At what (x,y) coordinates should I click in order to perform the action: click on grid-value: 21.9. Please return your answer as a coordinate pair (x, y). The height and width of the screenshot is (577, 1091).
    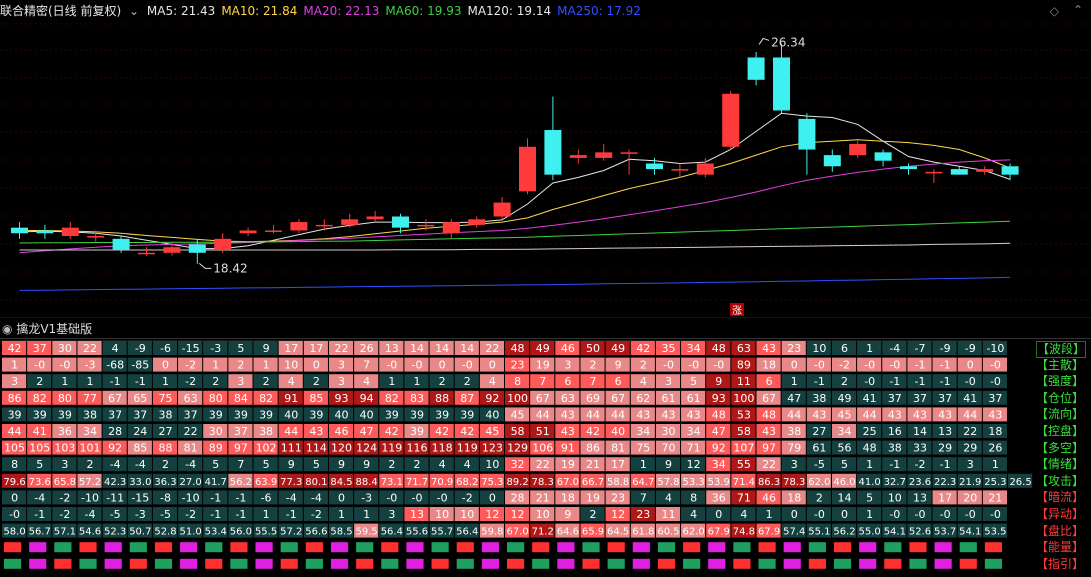
    Looking at the image, I should click on (970, 482).